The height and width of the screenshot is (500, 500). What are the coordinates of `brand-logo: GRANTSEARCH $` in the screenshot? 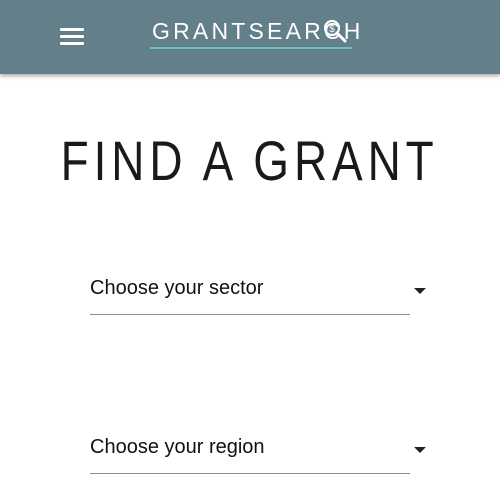 It's located at (255, 32).